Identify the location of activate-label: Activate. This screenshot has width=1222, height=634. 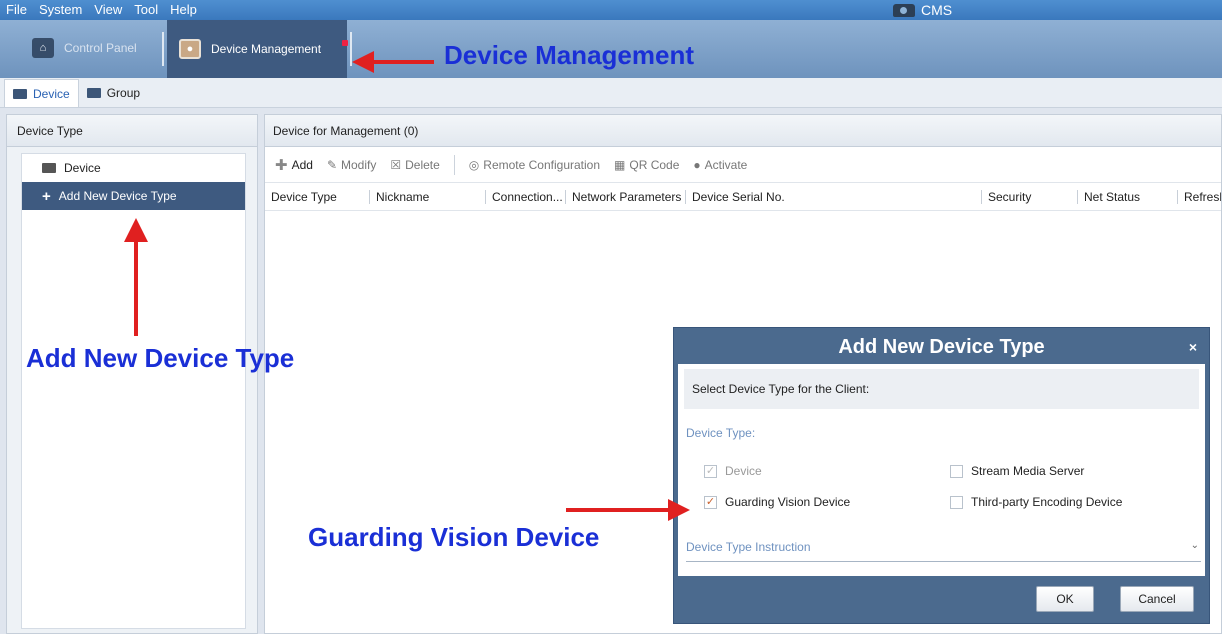
(726, 164).